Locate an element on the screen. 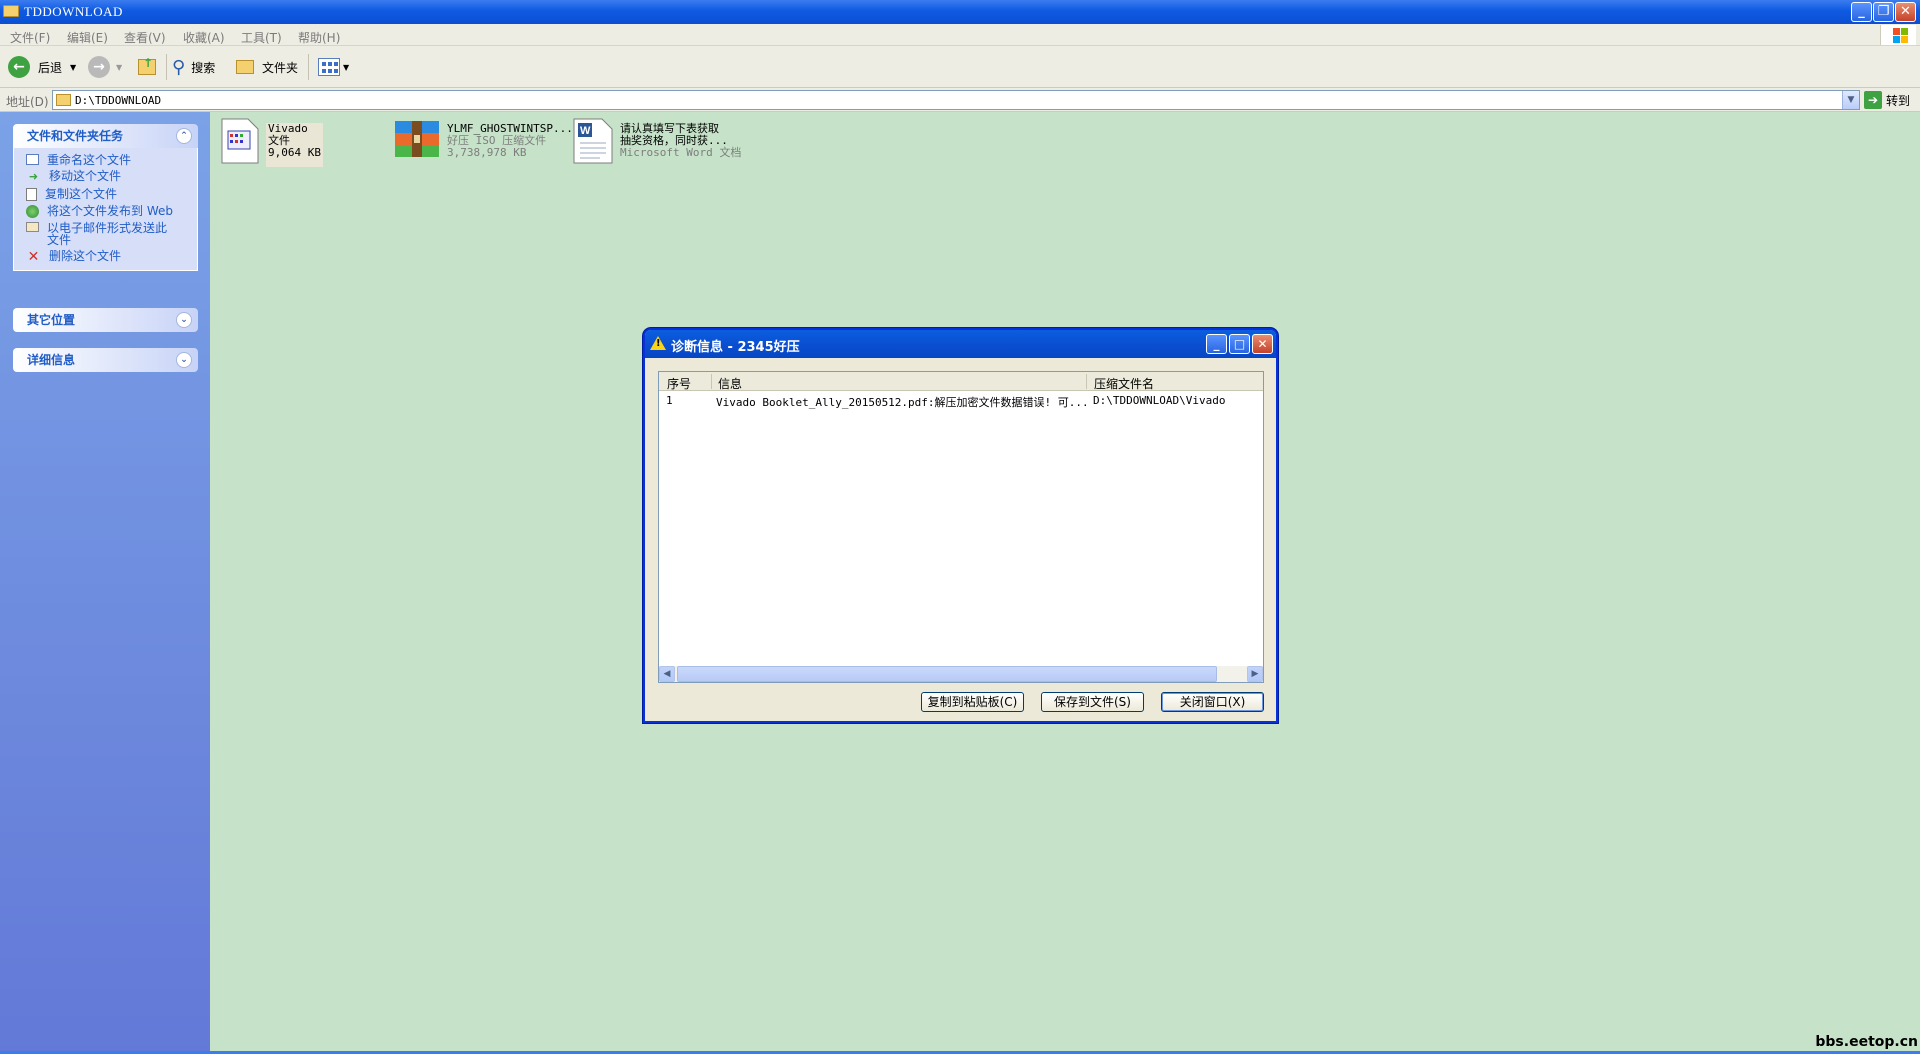  web-publish-icon is located at coordinates (32, 211).